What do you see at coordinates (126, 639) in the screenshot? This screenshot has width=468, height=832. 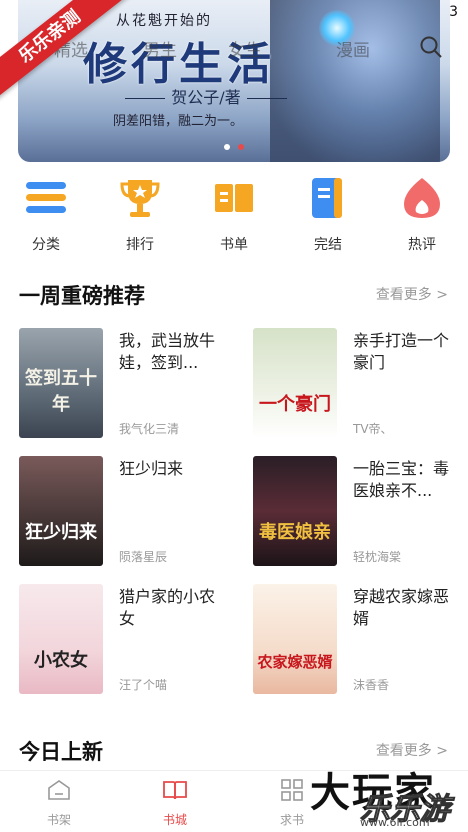 I see `book-card: 小农女 猎户家的小农女 汪了个喵` at bounding box center [126, 639].